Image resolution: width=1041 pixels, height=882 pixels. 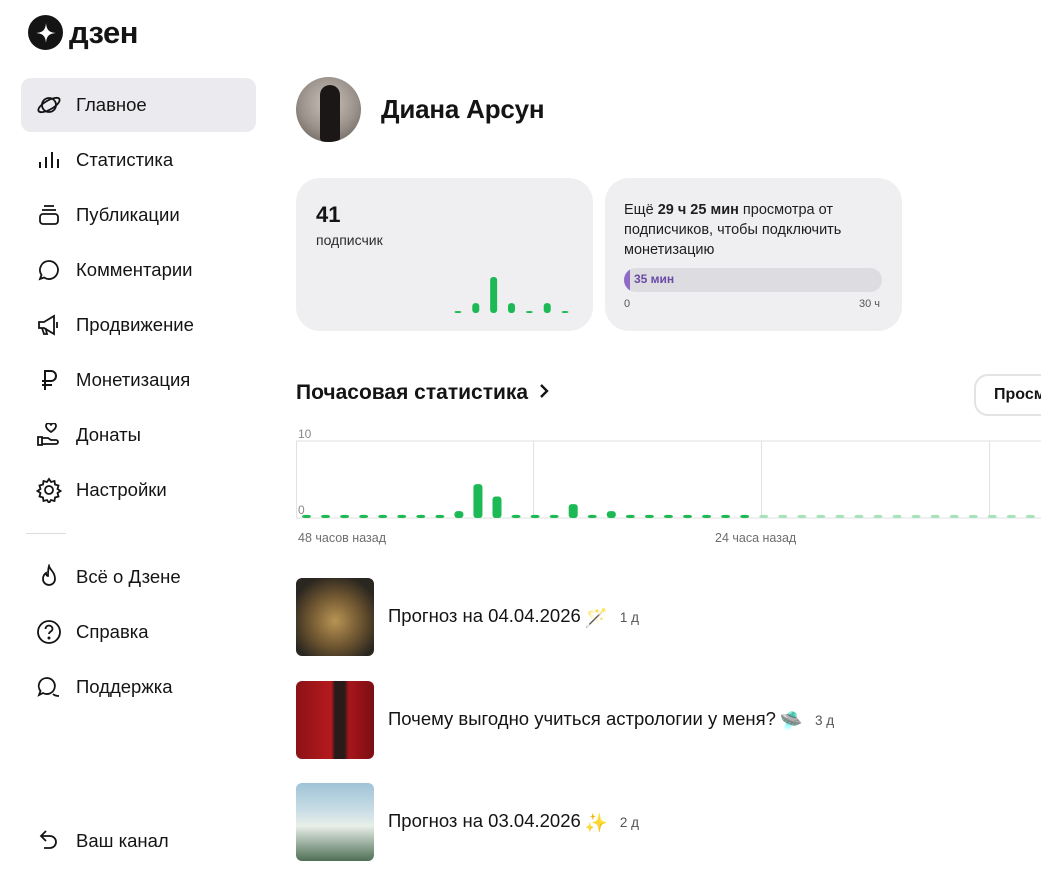 What do you see at coordinates (824, 720) in the screenshot?
I see `publication-age: 3 д` at bounding box center [824, 720].